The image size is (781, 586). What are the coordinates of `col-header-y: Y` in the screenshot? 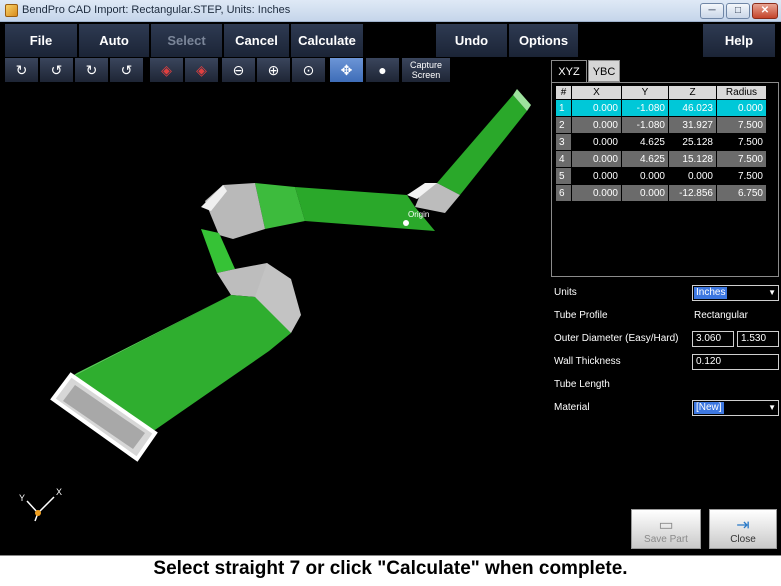 It's located at (645, 92).